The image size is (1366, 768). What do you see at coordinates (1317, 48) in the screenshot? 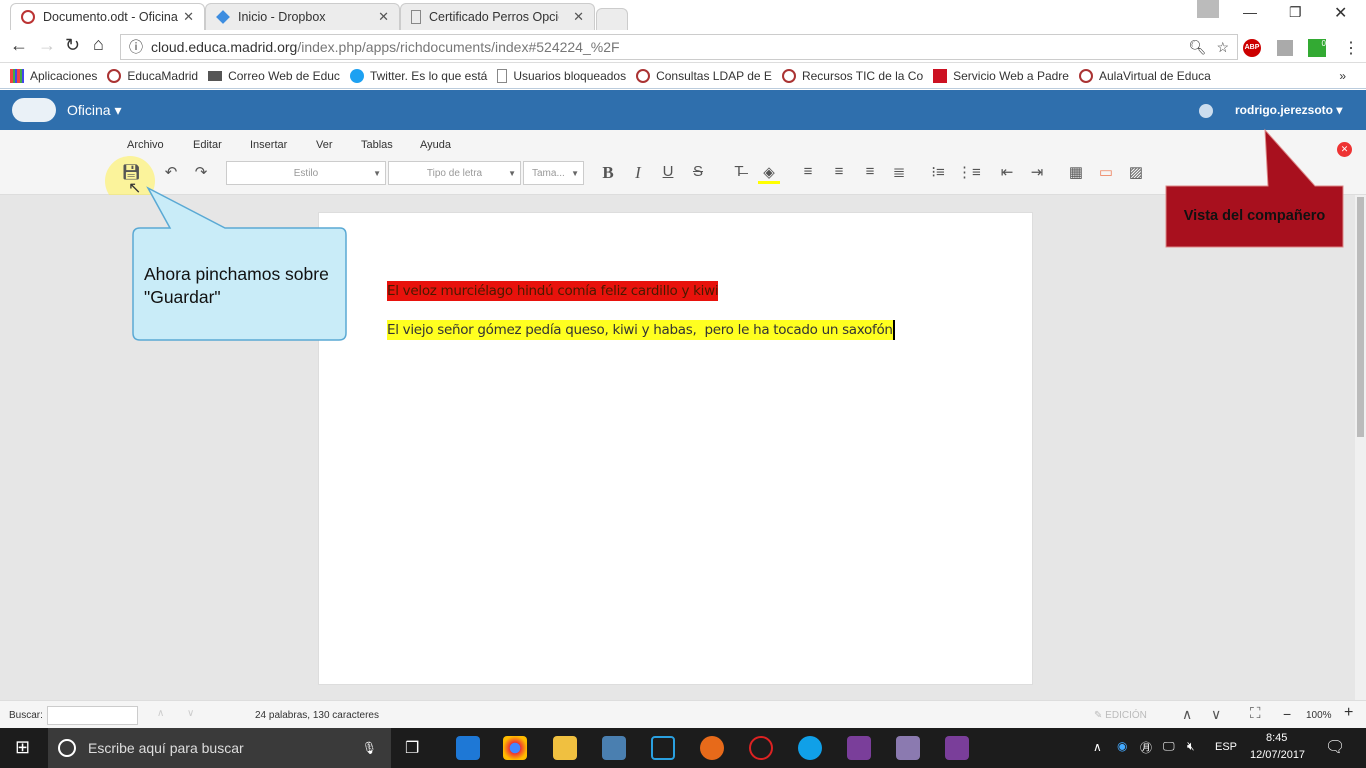
I see `extension-badge-icon: 0` at bounding box center [1317, 48].